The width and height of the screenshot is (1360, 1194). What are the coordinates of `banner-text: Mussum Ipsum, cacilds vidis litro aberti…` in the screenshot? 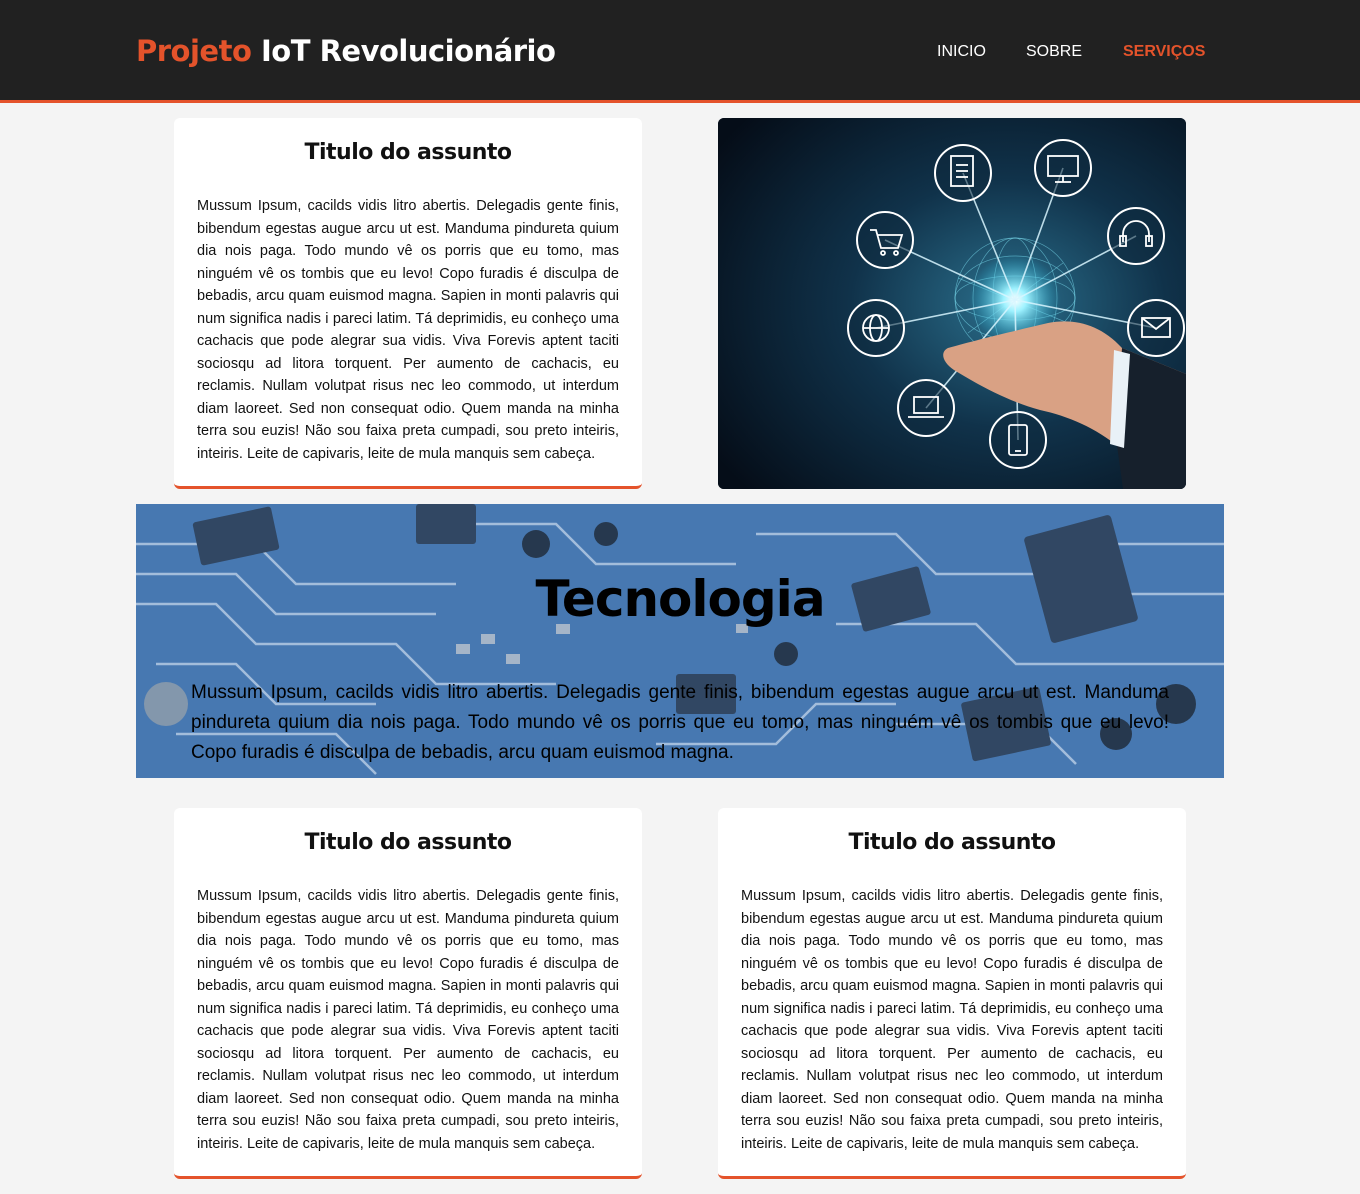 It's located at (680, 722).